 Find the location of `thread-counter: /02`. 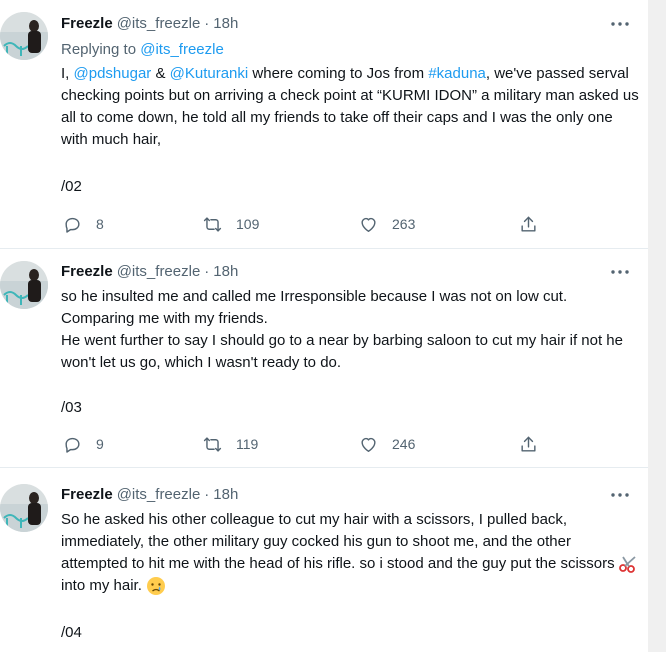

thread-counter: /02 is located at coordinates (71, 186).